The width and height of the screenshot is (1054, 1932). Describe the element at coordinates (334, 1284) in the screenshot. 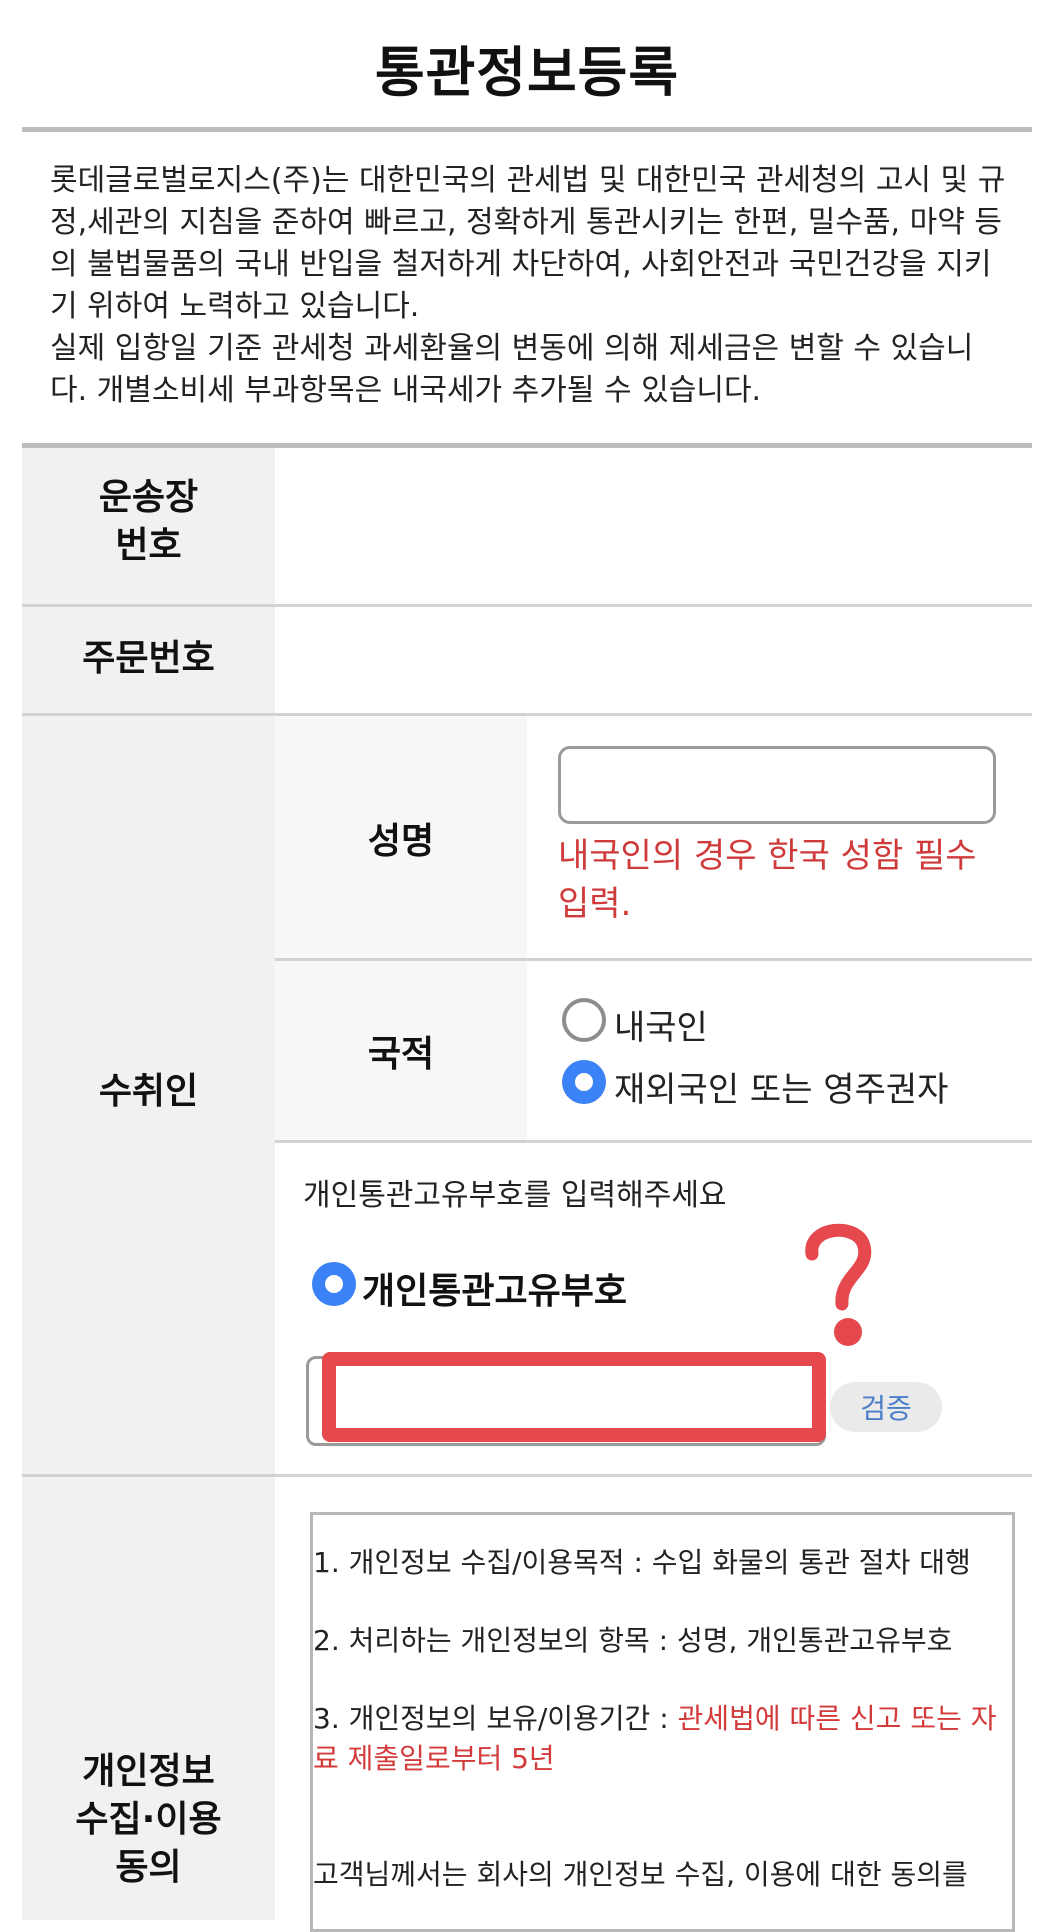

I see `radio-pccc` at that location.